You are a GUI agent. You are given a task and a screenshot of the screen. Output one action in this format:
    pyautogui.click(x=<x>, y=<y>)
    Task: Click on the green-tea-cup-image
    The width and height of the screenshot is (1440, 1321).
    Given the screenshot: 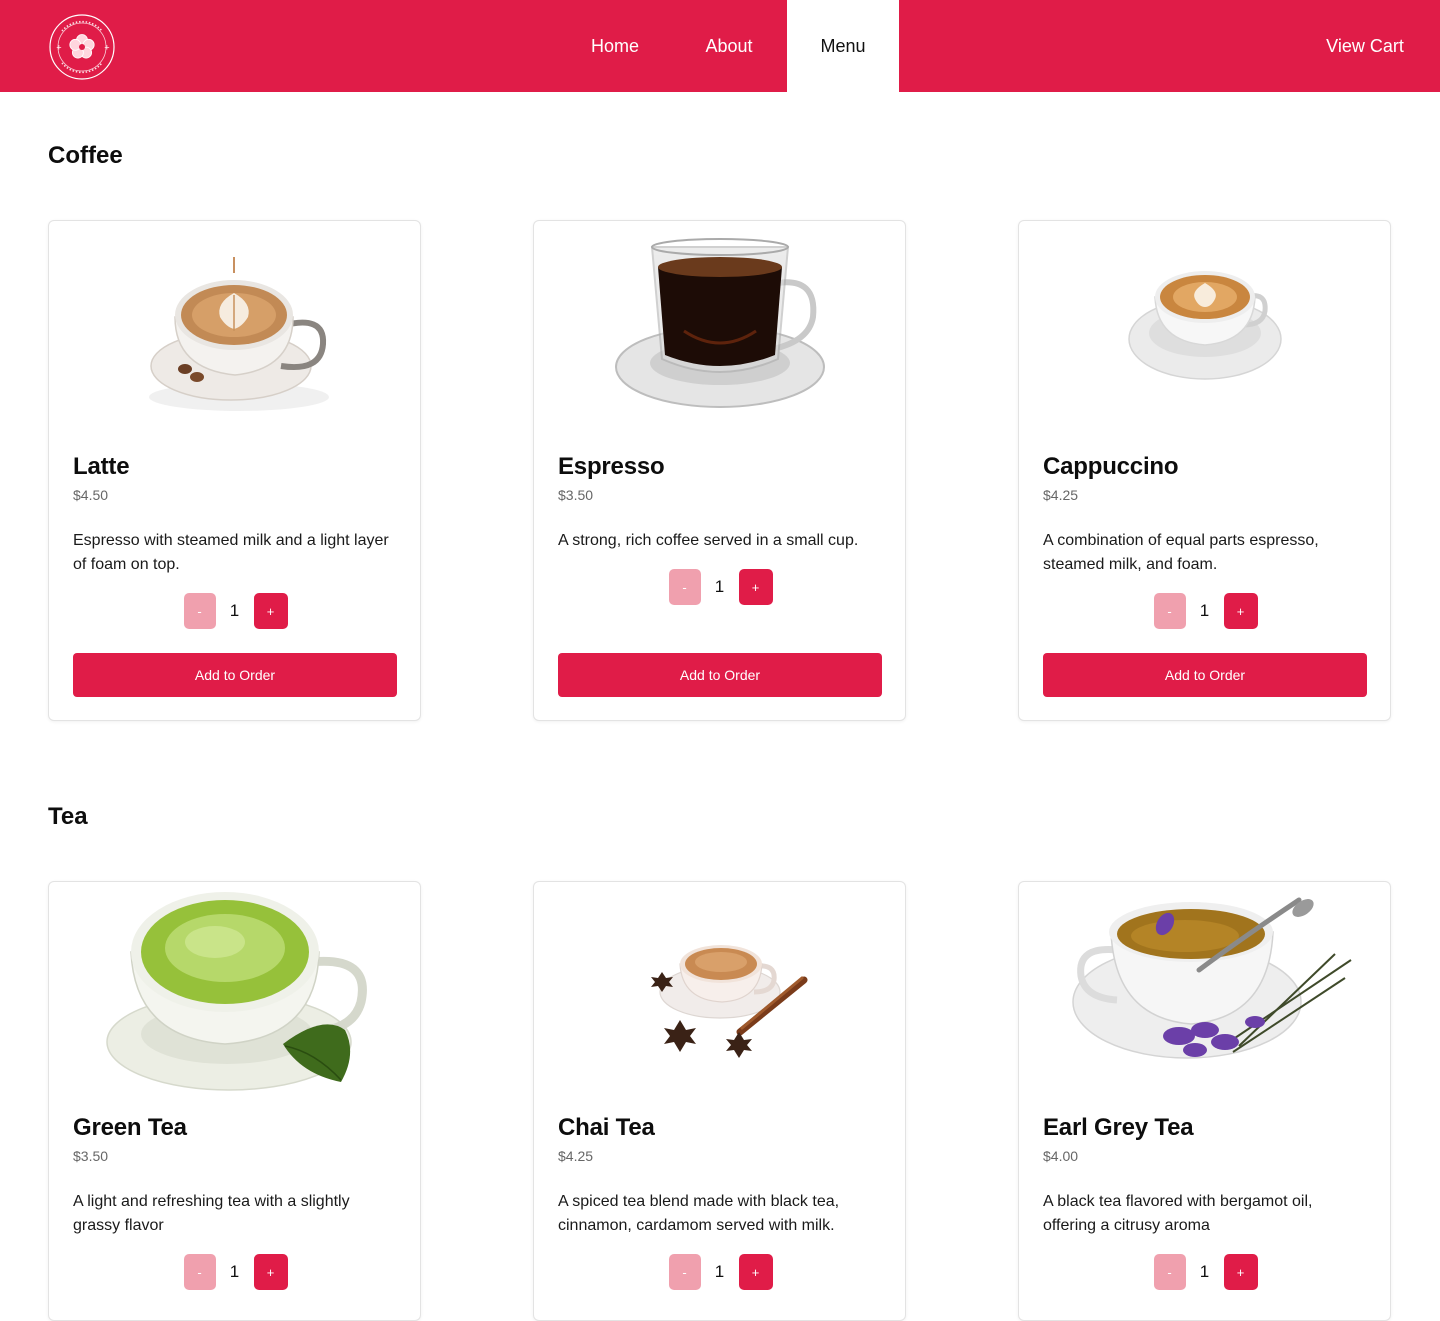 What is the action you would take?
    pyautogui.click(x=234, y=989)
    